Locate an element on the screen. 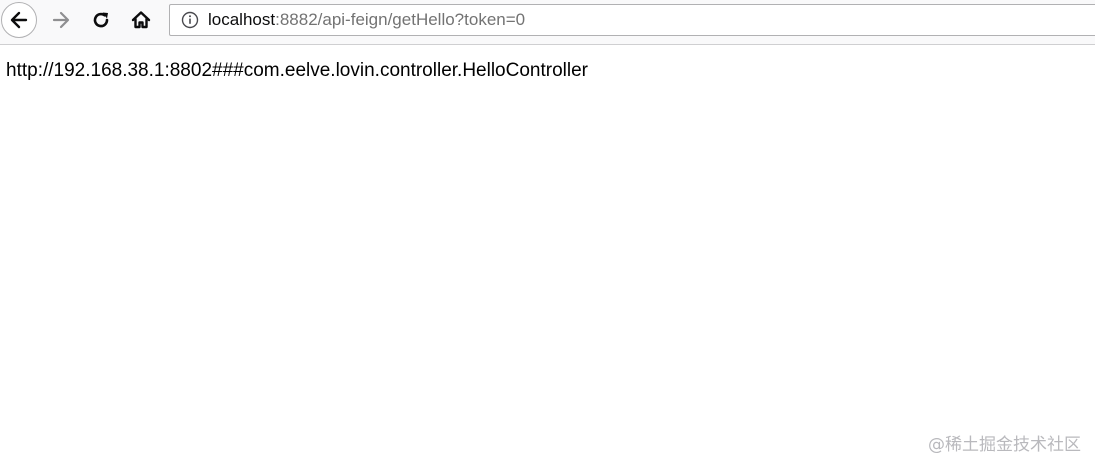  home-button is located at coordinates (141, 20).